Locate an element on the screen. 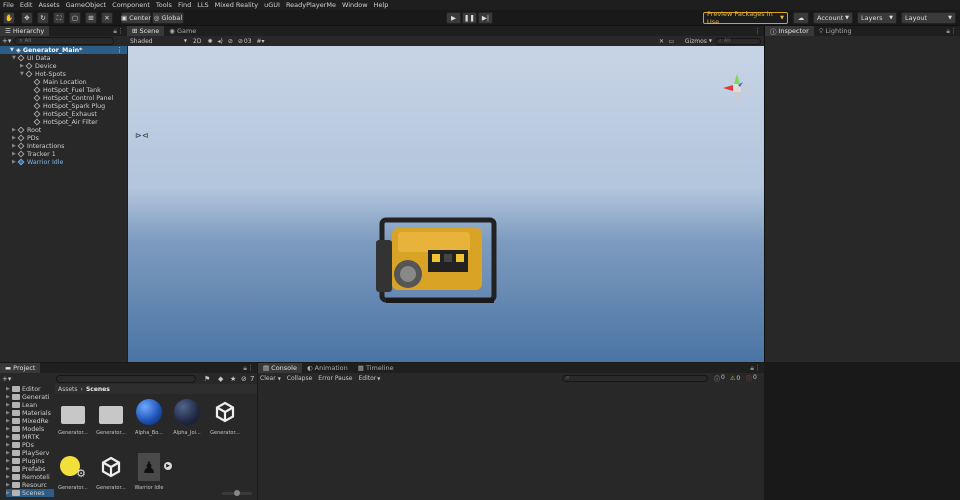 This screenshot has height=500, width=960. zoom-slider-handle is located at coordinates (237, 493).